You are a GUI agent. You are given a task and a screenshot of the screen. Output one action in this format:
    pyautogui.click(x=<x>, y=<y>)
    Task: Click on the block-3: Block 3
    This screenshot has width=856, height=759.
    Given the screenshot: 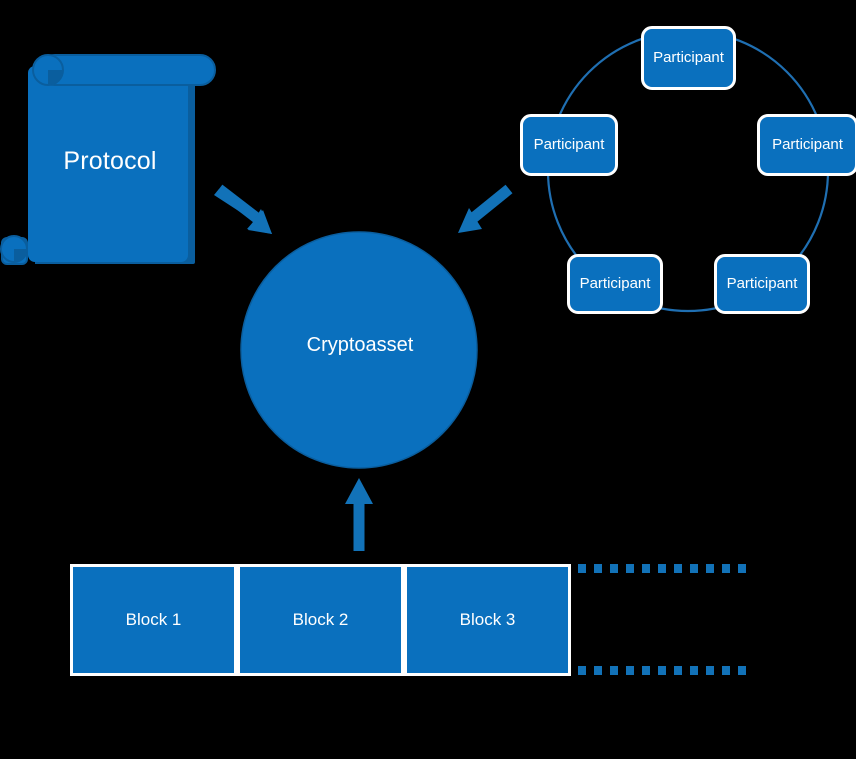 What is the action you would take?
    pyautogui.click(x=487, y=620)
    